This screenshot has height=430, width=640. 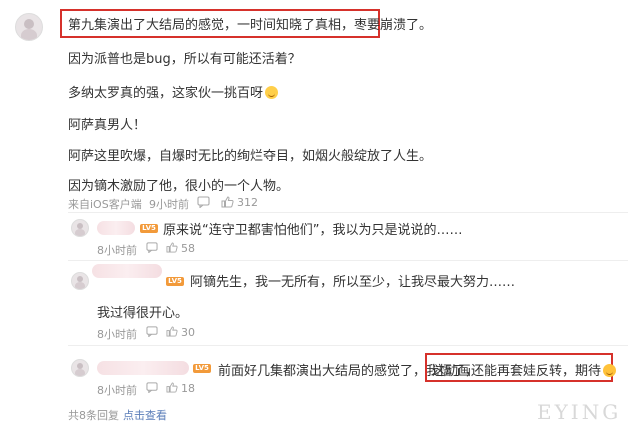 What do you see at coordinates (166, 93) in the screenshot?
I see `main-comment-line-3-text: 多纳太罗真的强，这家伙一挑百呀` at bounding box center [166, 93].